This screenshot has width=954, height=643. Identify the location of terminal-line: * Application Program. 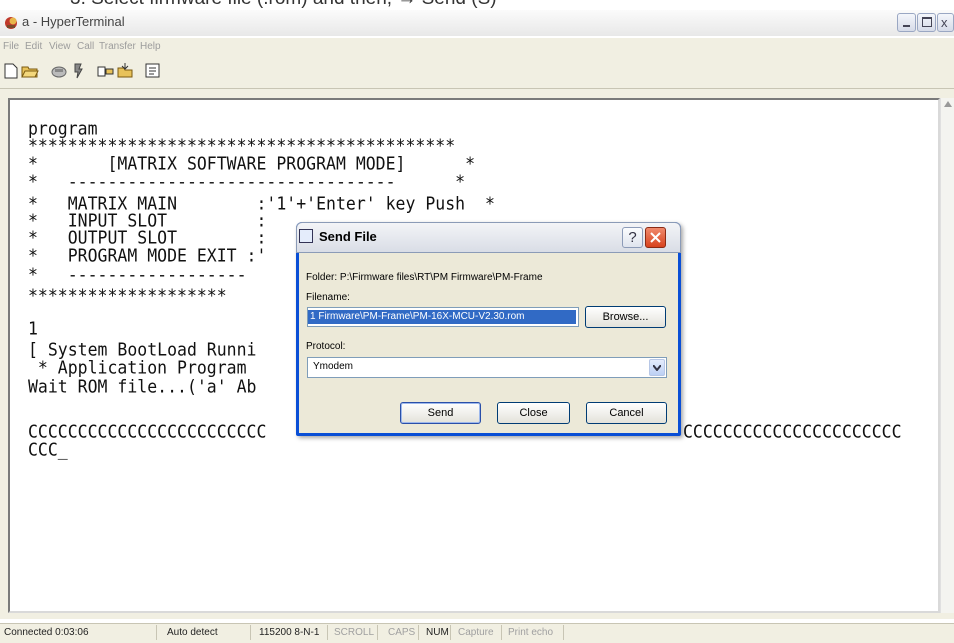
(137, 367).